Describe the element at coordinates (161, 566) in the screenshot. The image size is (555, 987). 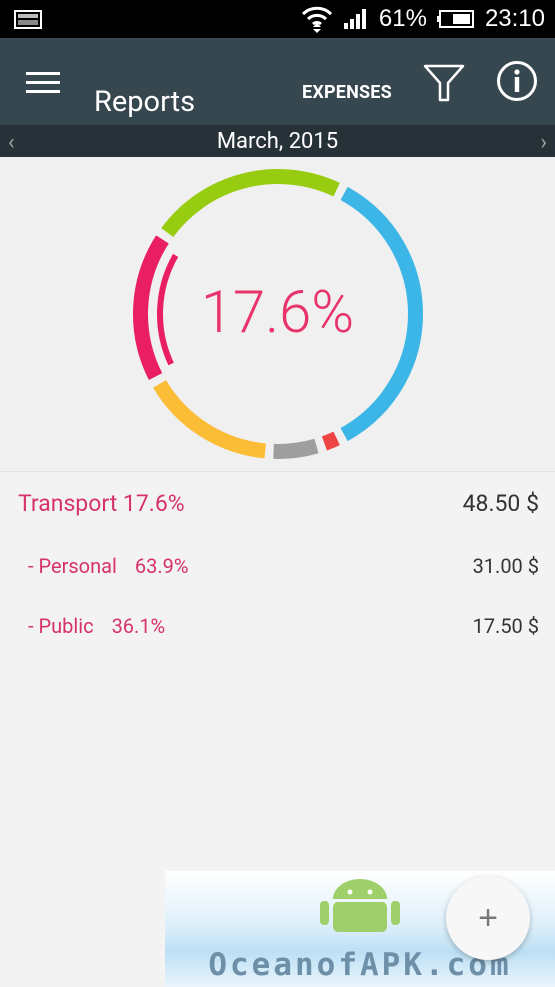
I see `subcategory-percent: 63.9%` at that location.